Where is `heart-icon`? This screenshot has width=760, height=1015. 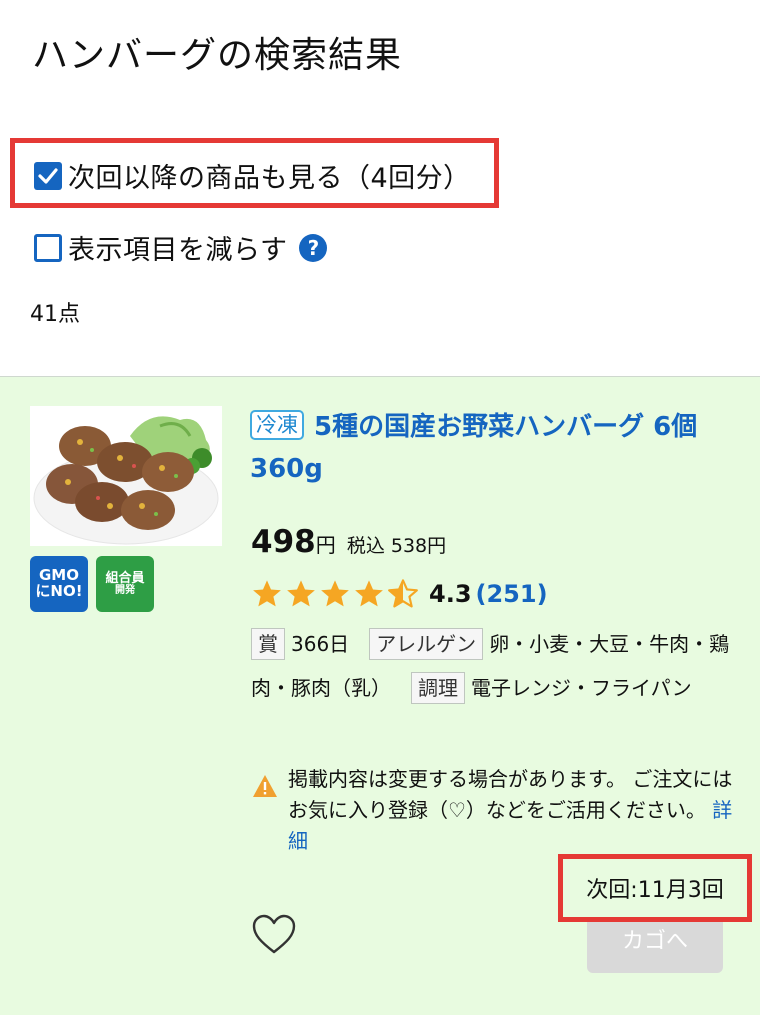
heart-icon is located at coordinates (274, 935).